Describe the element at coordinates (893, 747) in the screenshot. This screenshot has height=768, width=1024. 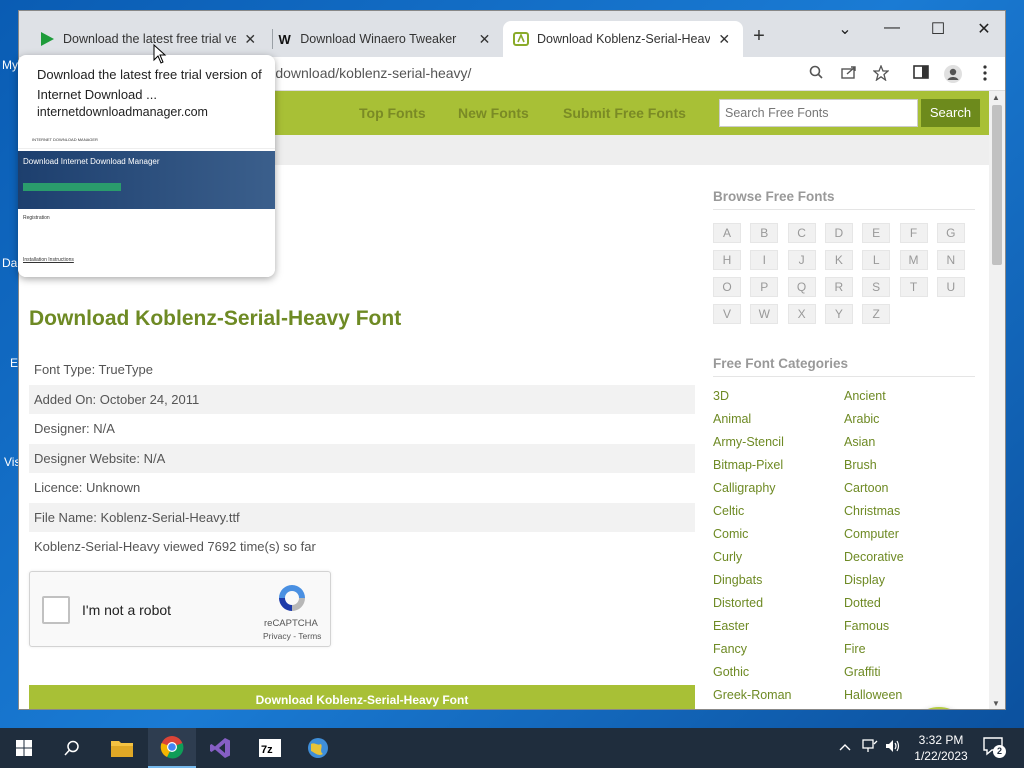
I see `volume-icon` at that location.